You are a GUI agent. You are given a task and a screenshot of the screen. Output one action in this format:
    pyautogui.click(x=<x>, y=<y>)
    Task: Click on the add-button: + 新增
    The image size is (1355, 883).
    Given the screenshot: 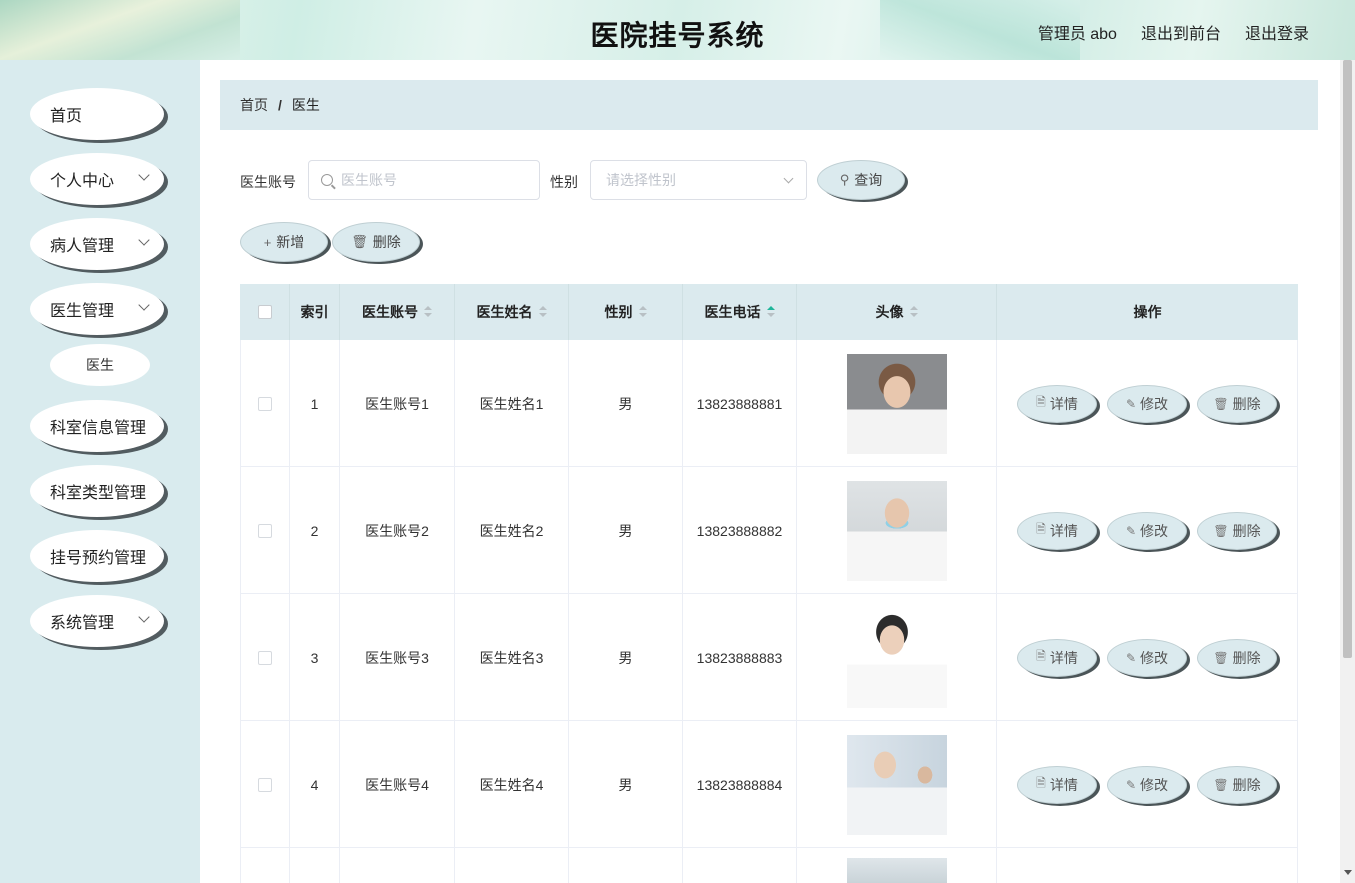 What is the action you would take?
    pyautogui.click(x=284, y=242)
    